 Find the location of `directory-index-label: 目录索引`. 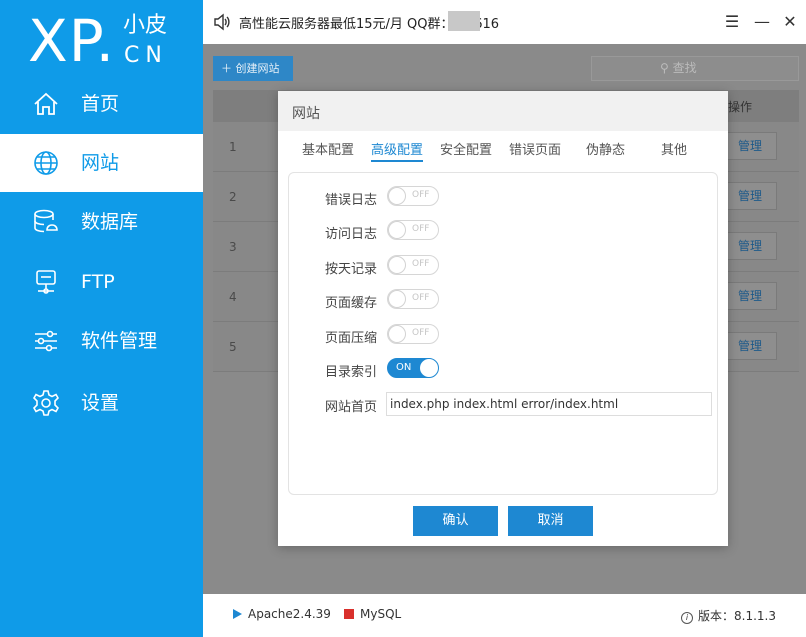

directory-index-label: 目录索引 is located at coordinates (351, 372).